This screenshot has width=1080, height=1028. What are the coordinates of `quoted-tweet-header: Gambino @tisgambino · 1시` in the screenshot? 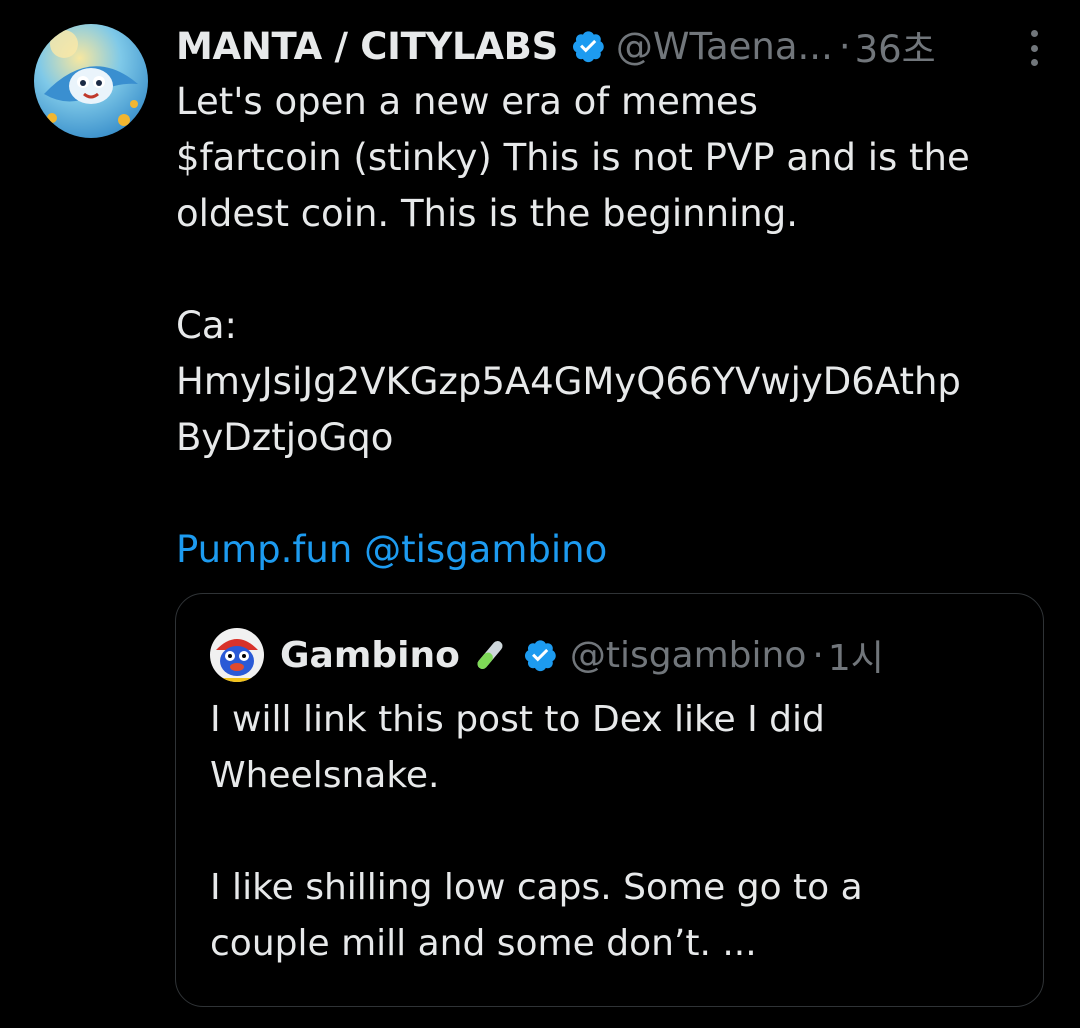 It's located at (621, 655).